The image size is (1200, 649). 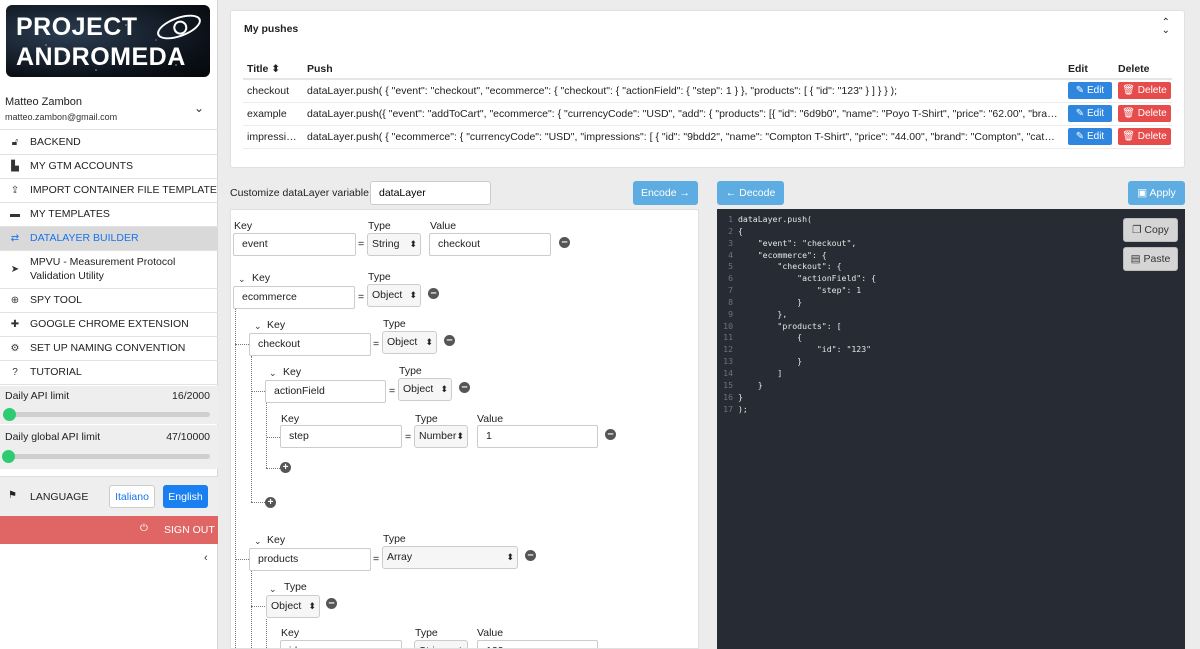 I want to click on nav-item-label: BACKEND, so click(x=55, y=141).